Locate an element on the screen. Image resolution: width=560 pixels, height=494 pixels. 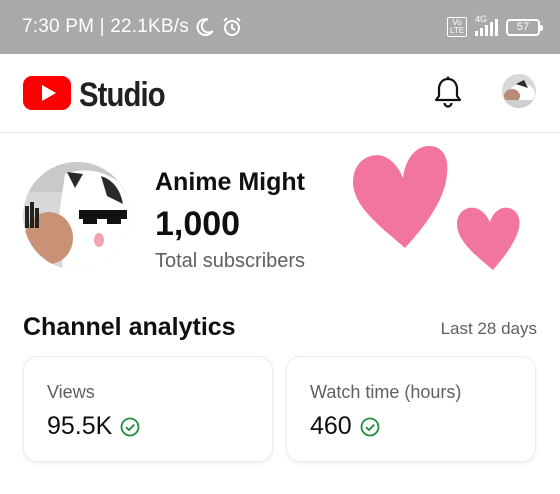
views-value-row: 95.5K is located at coordinates (93, 426).